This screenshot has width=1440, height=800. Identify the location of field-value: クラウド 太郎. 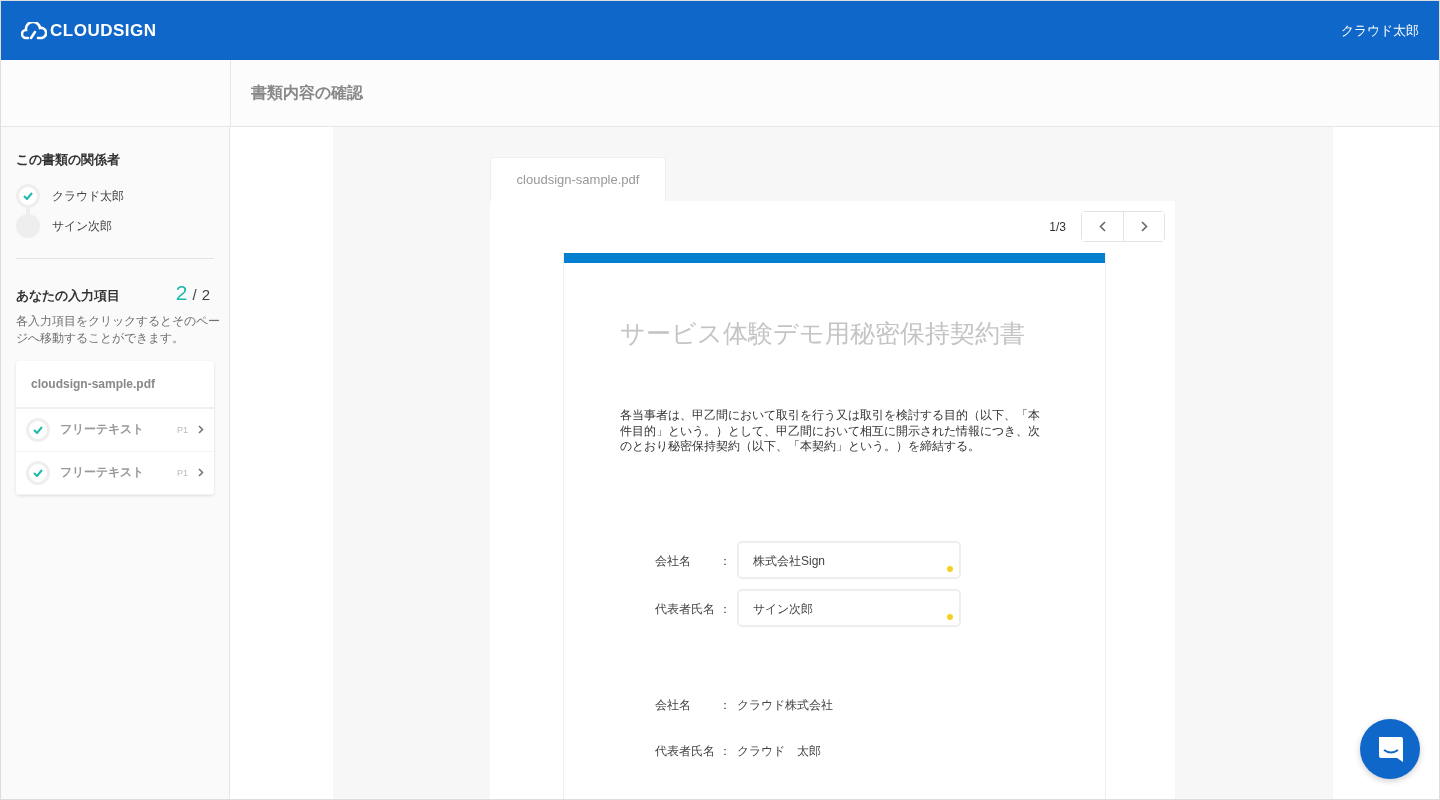
(779, 751).